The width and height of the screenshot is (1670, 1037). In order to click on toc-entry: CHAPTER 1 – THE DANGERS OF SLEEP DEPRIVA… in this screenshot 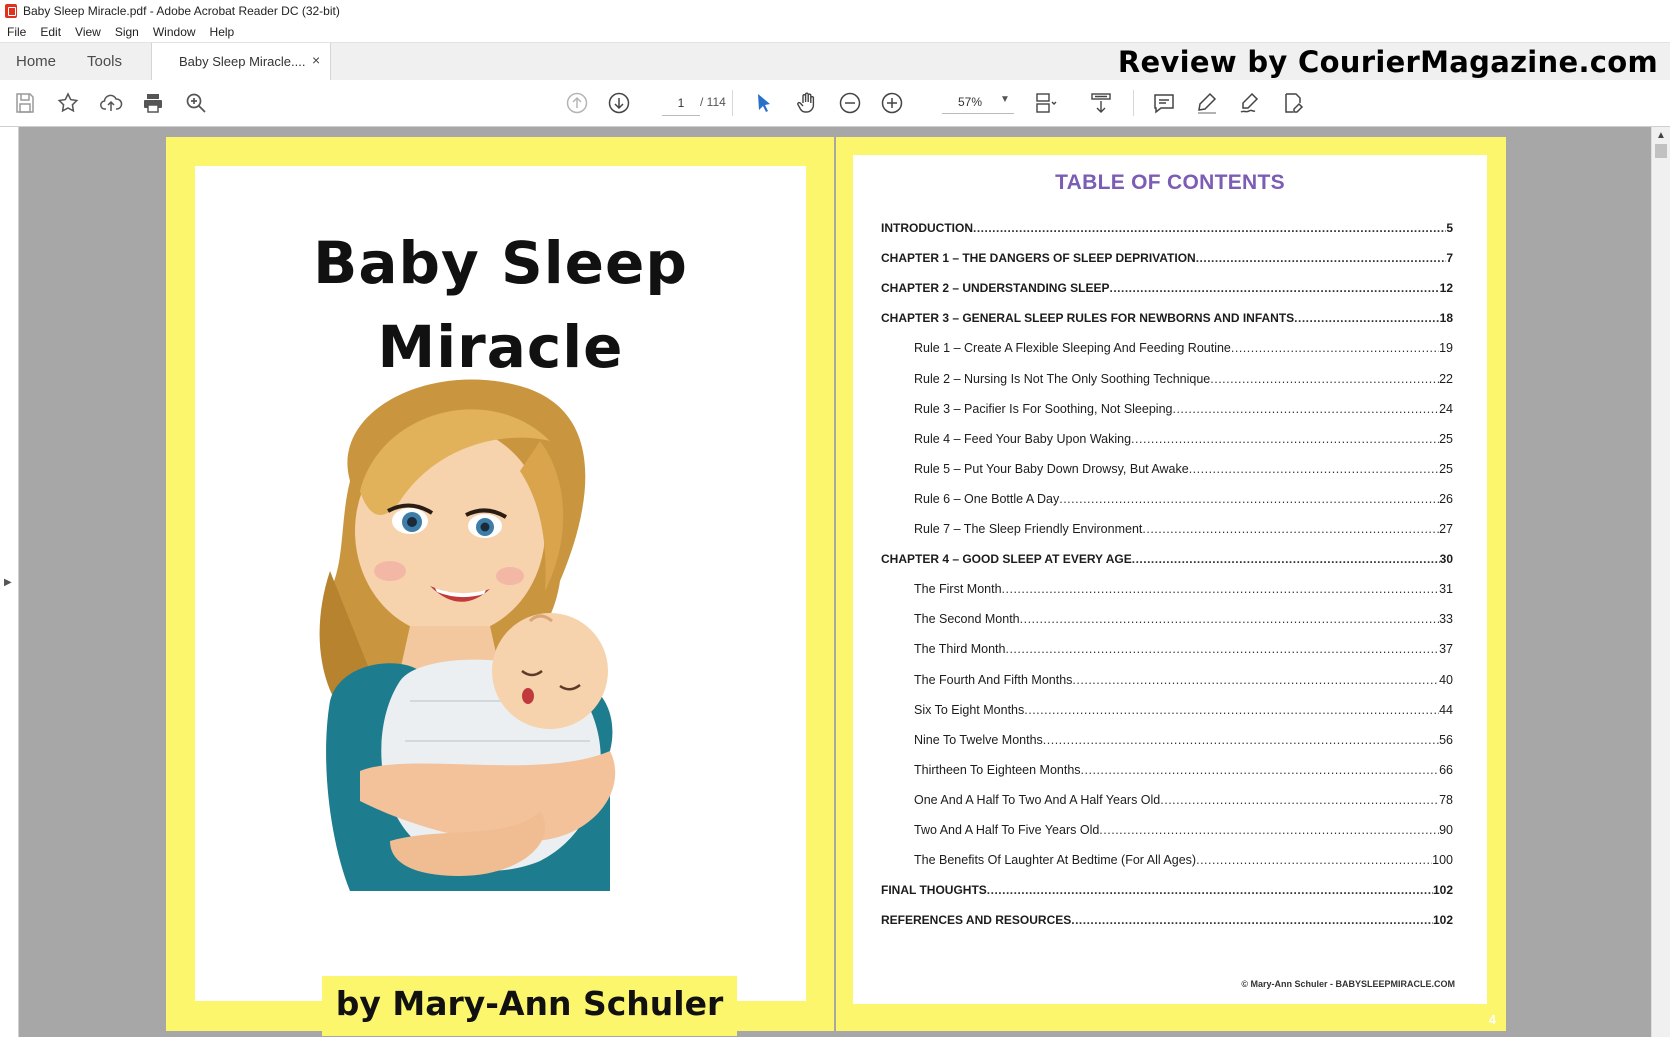, I will do `click(1167, 259)`.